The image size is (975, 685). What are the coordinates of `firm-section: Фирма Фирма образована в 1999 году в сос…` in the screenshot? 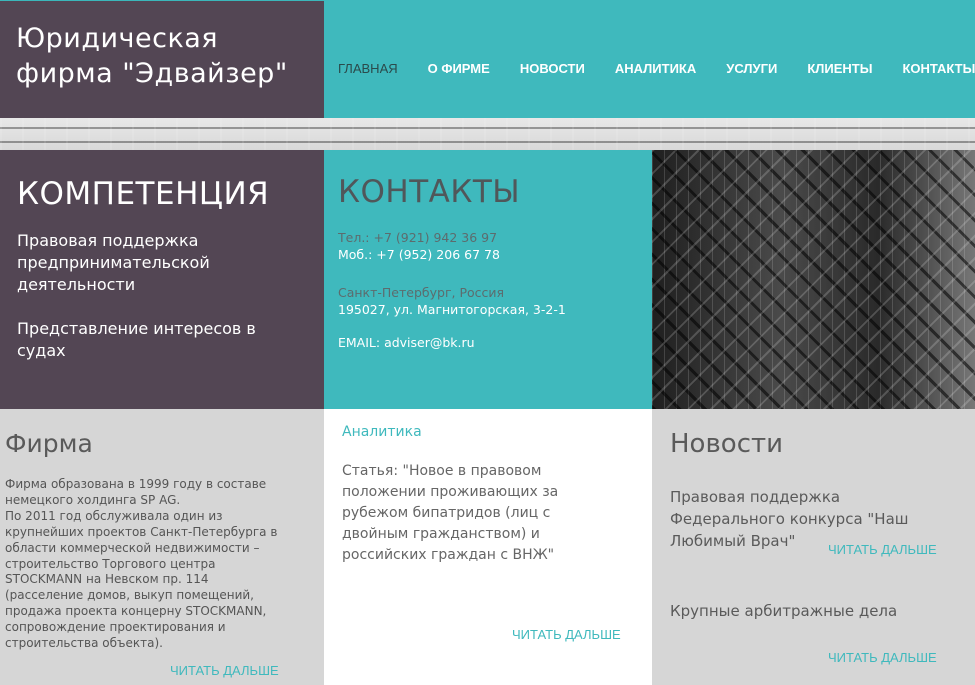 It's located at (162, 547).